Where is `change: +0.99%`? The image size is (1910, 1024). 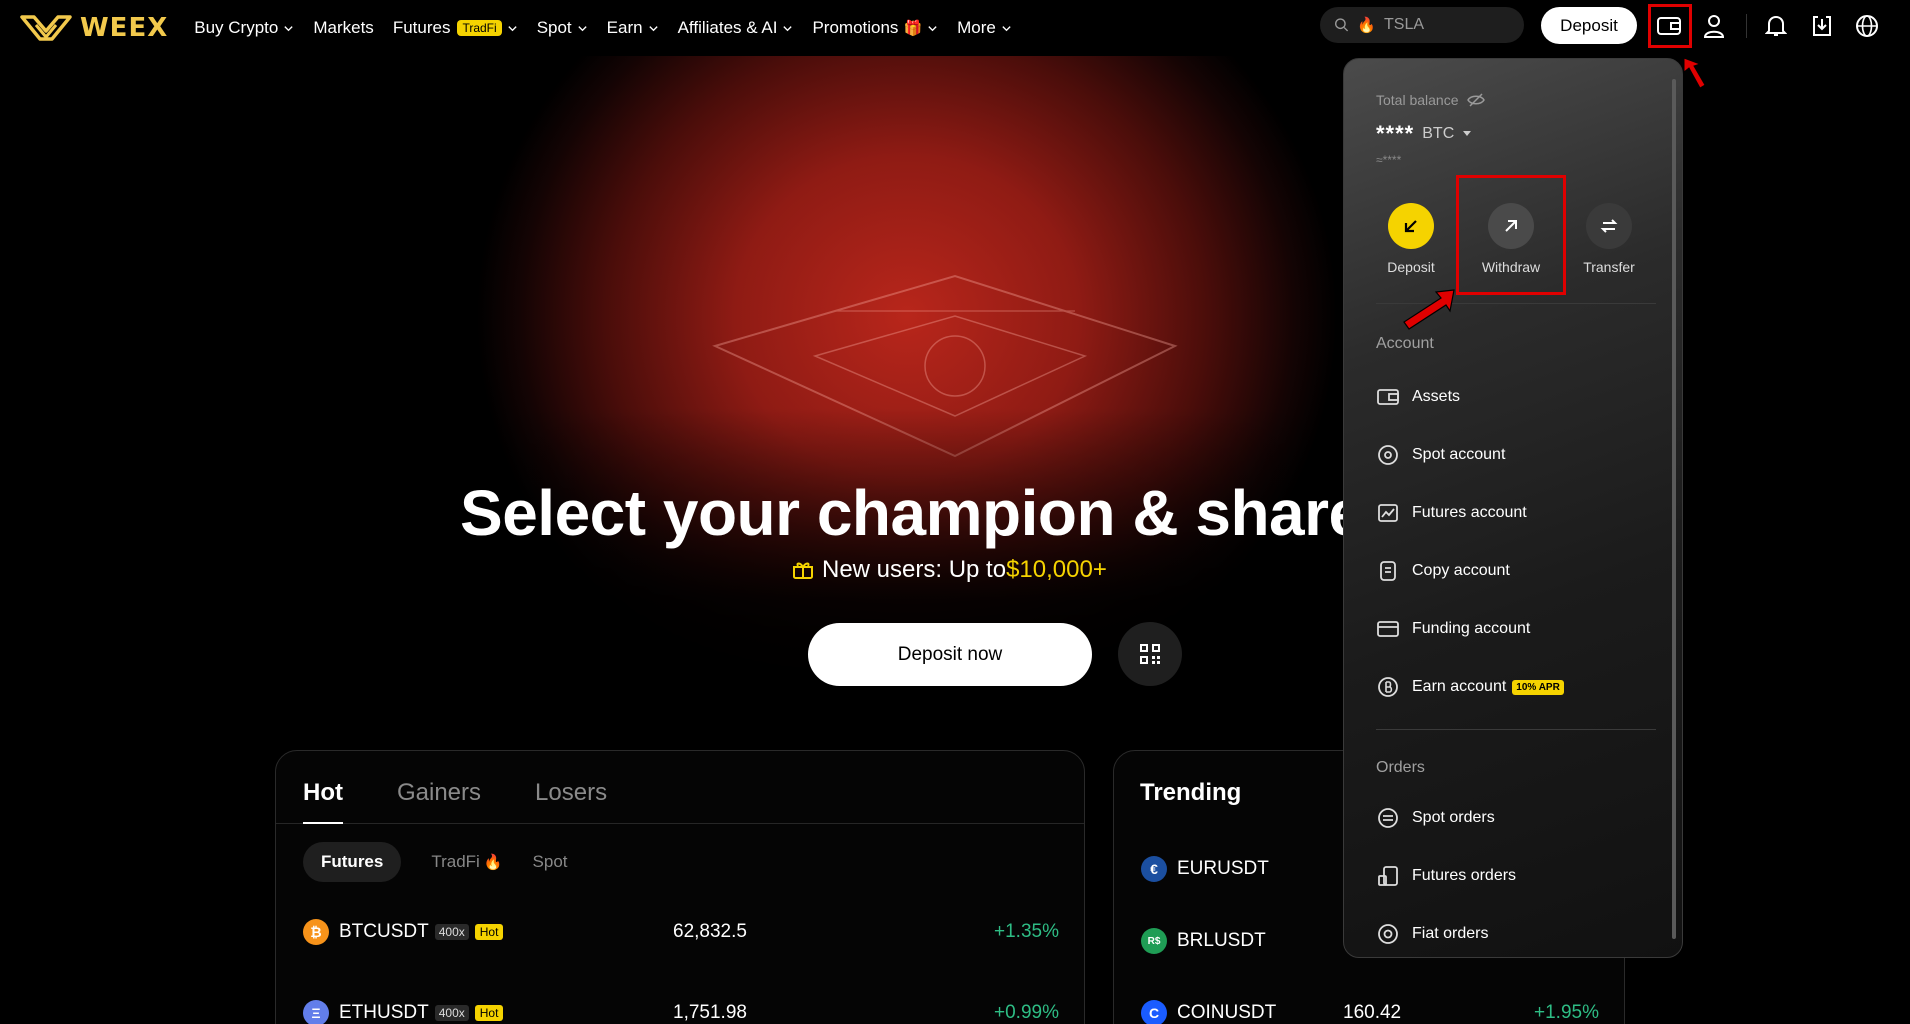
change: +0.99% is located at coordinates (1026, 1012).